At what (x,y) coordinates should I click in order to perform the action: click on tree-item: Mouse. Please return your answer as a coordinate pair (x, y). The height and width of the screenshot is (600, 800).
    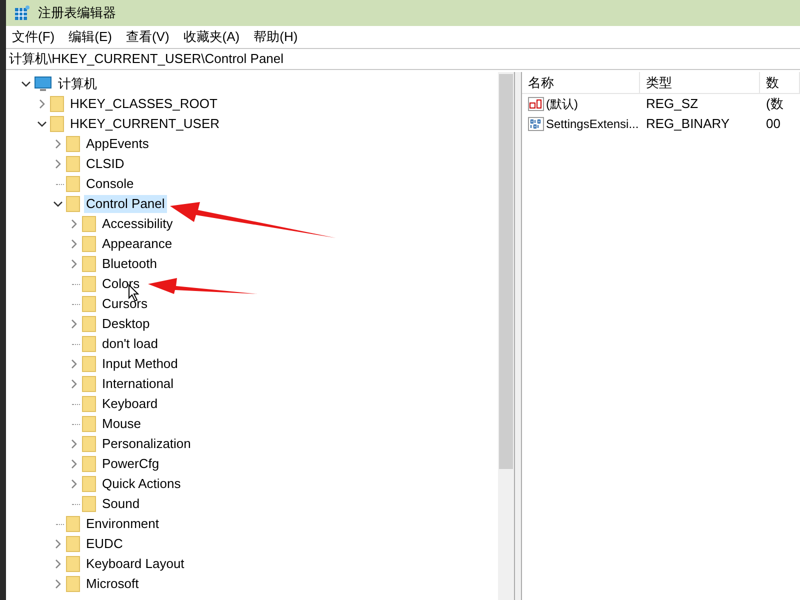
    Looking at the image, I should click on (122, 424).